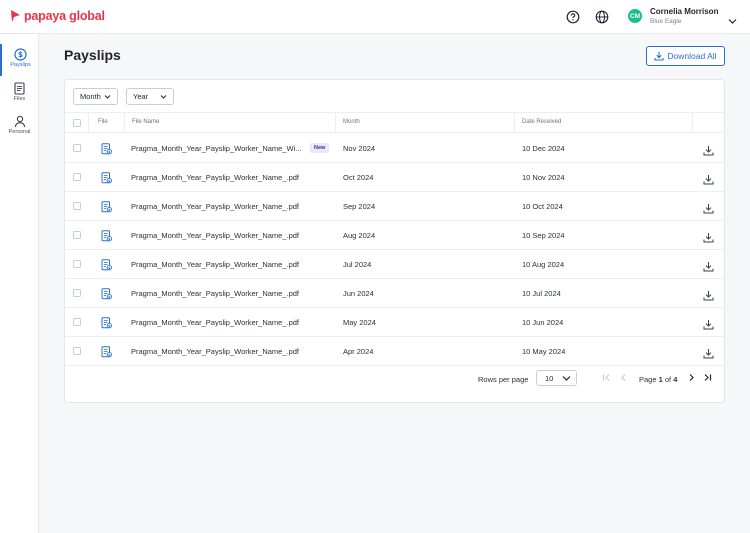 The height and width of the screenshot is (533, 750). I want to click on month-filter: Month, so click(95, 96).